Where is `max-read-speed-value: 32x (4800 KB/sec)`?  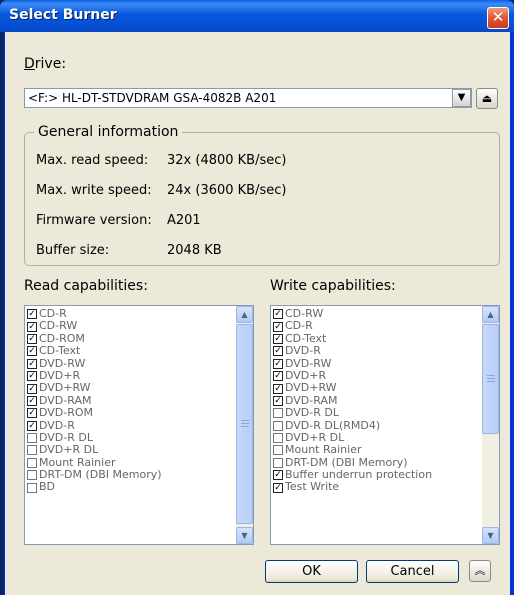
max-read-speed-value: 32x (4800 KB/sec) is located at coordinates (227, 160).